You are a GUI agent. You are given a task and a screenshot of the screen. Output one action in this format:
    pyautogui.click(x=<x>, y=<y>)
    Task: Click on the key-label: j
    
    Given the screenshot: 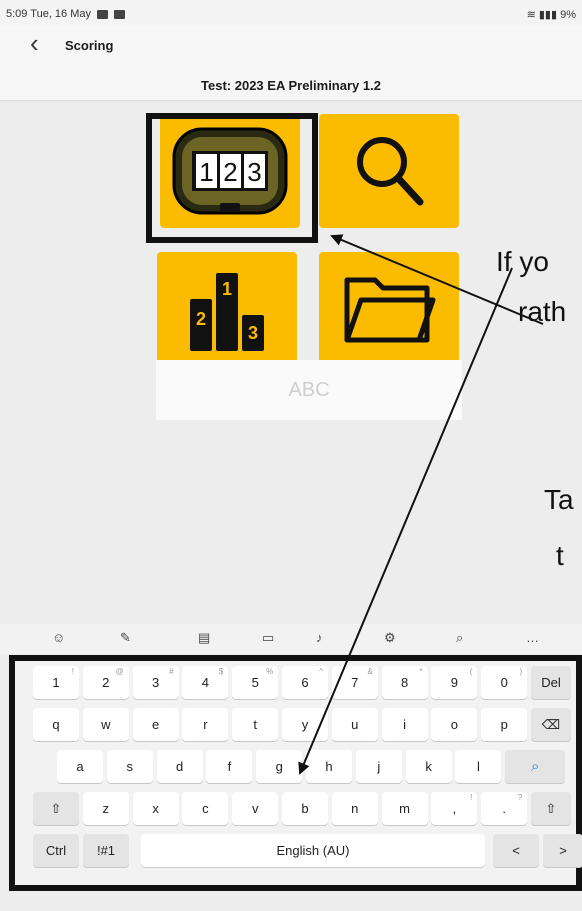 What is the action you would take?
    pyautogui.click(x=379, y=766)
    